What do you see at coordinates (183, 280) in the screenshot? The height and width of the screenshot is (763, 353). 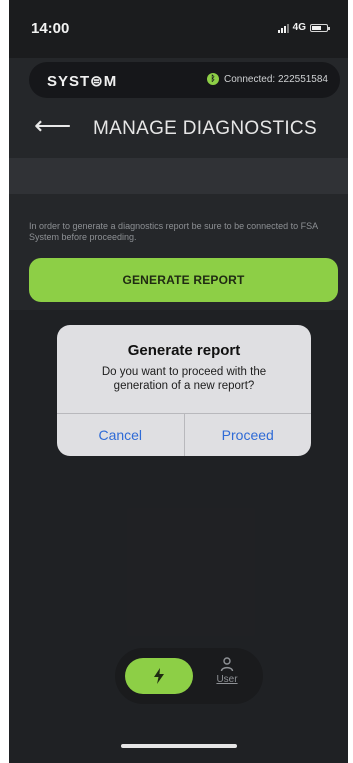 I see `generate-report-button: GENERATE REPORT` at bounding box center [183, 280].